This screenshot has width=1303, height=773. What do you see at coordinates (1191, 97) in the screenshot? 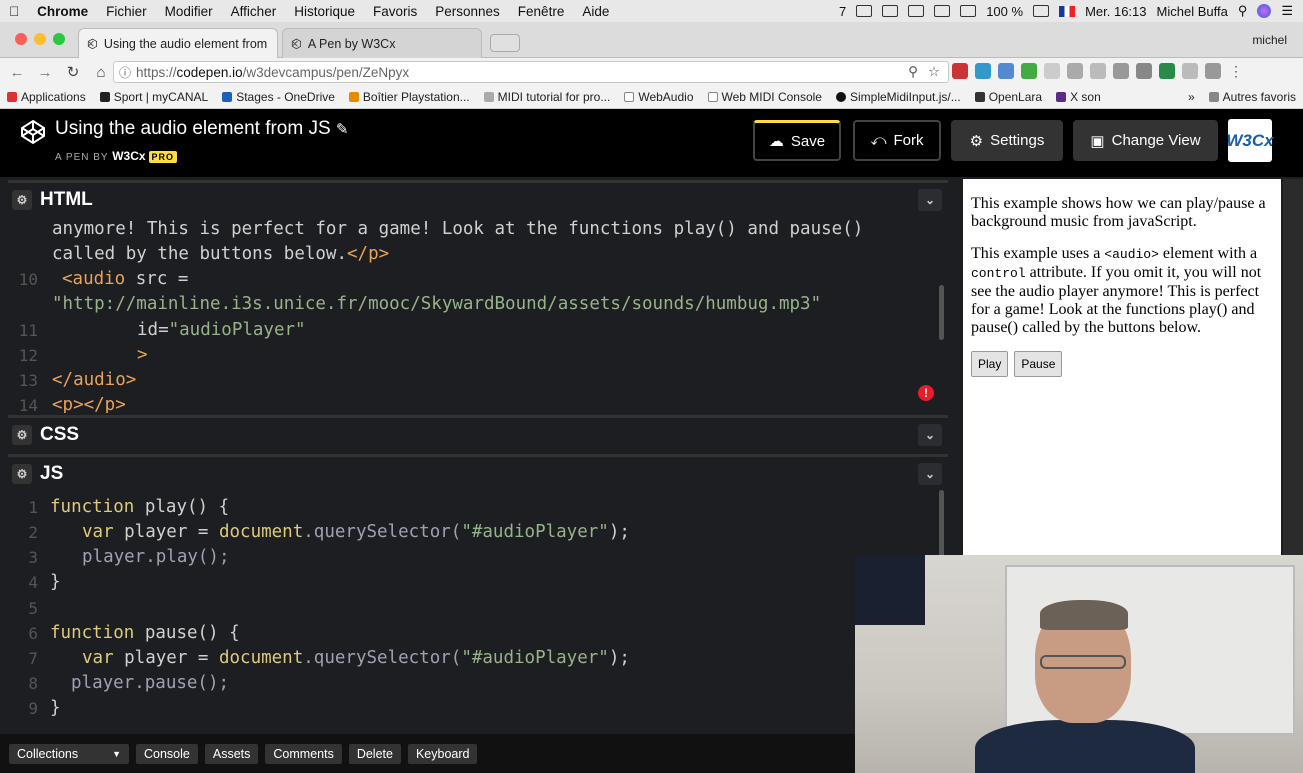
I see `bookmarks-overflow-icon: »` at bounding box center [1191, 97].